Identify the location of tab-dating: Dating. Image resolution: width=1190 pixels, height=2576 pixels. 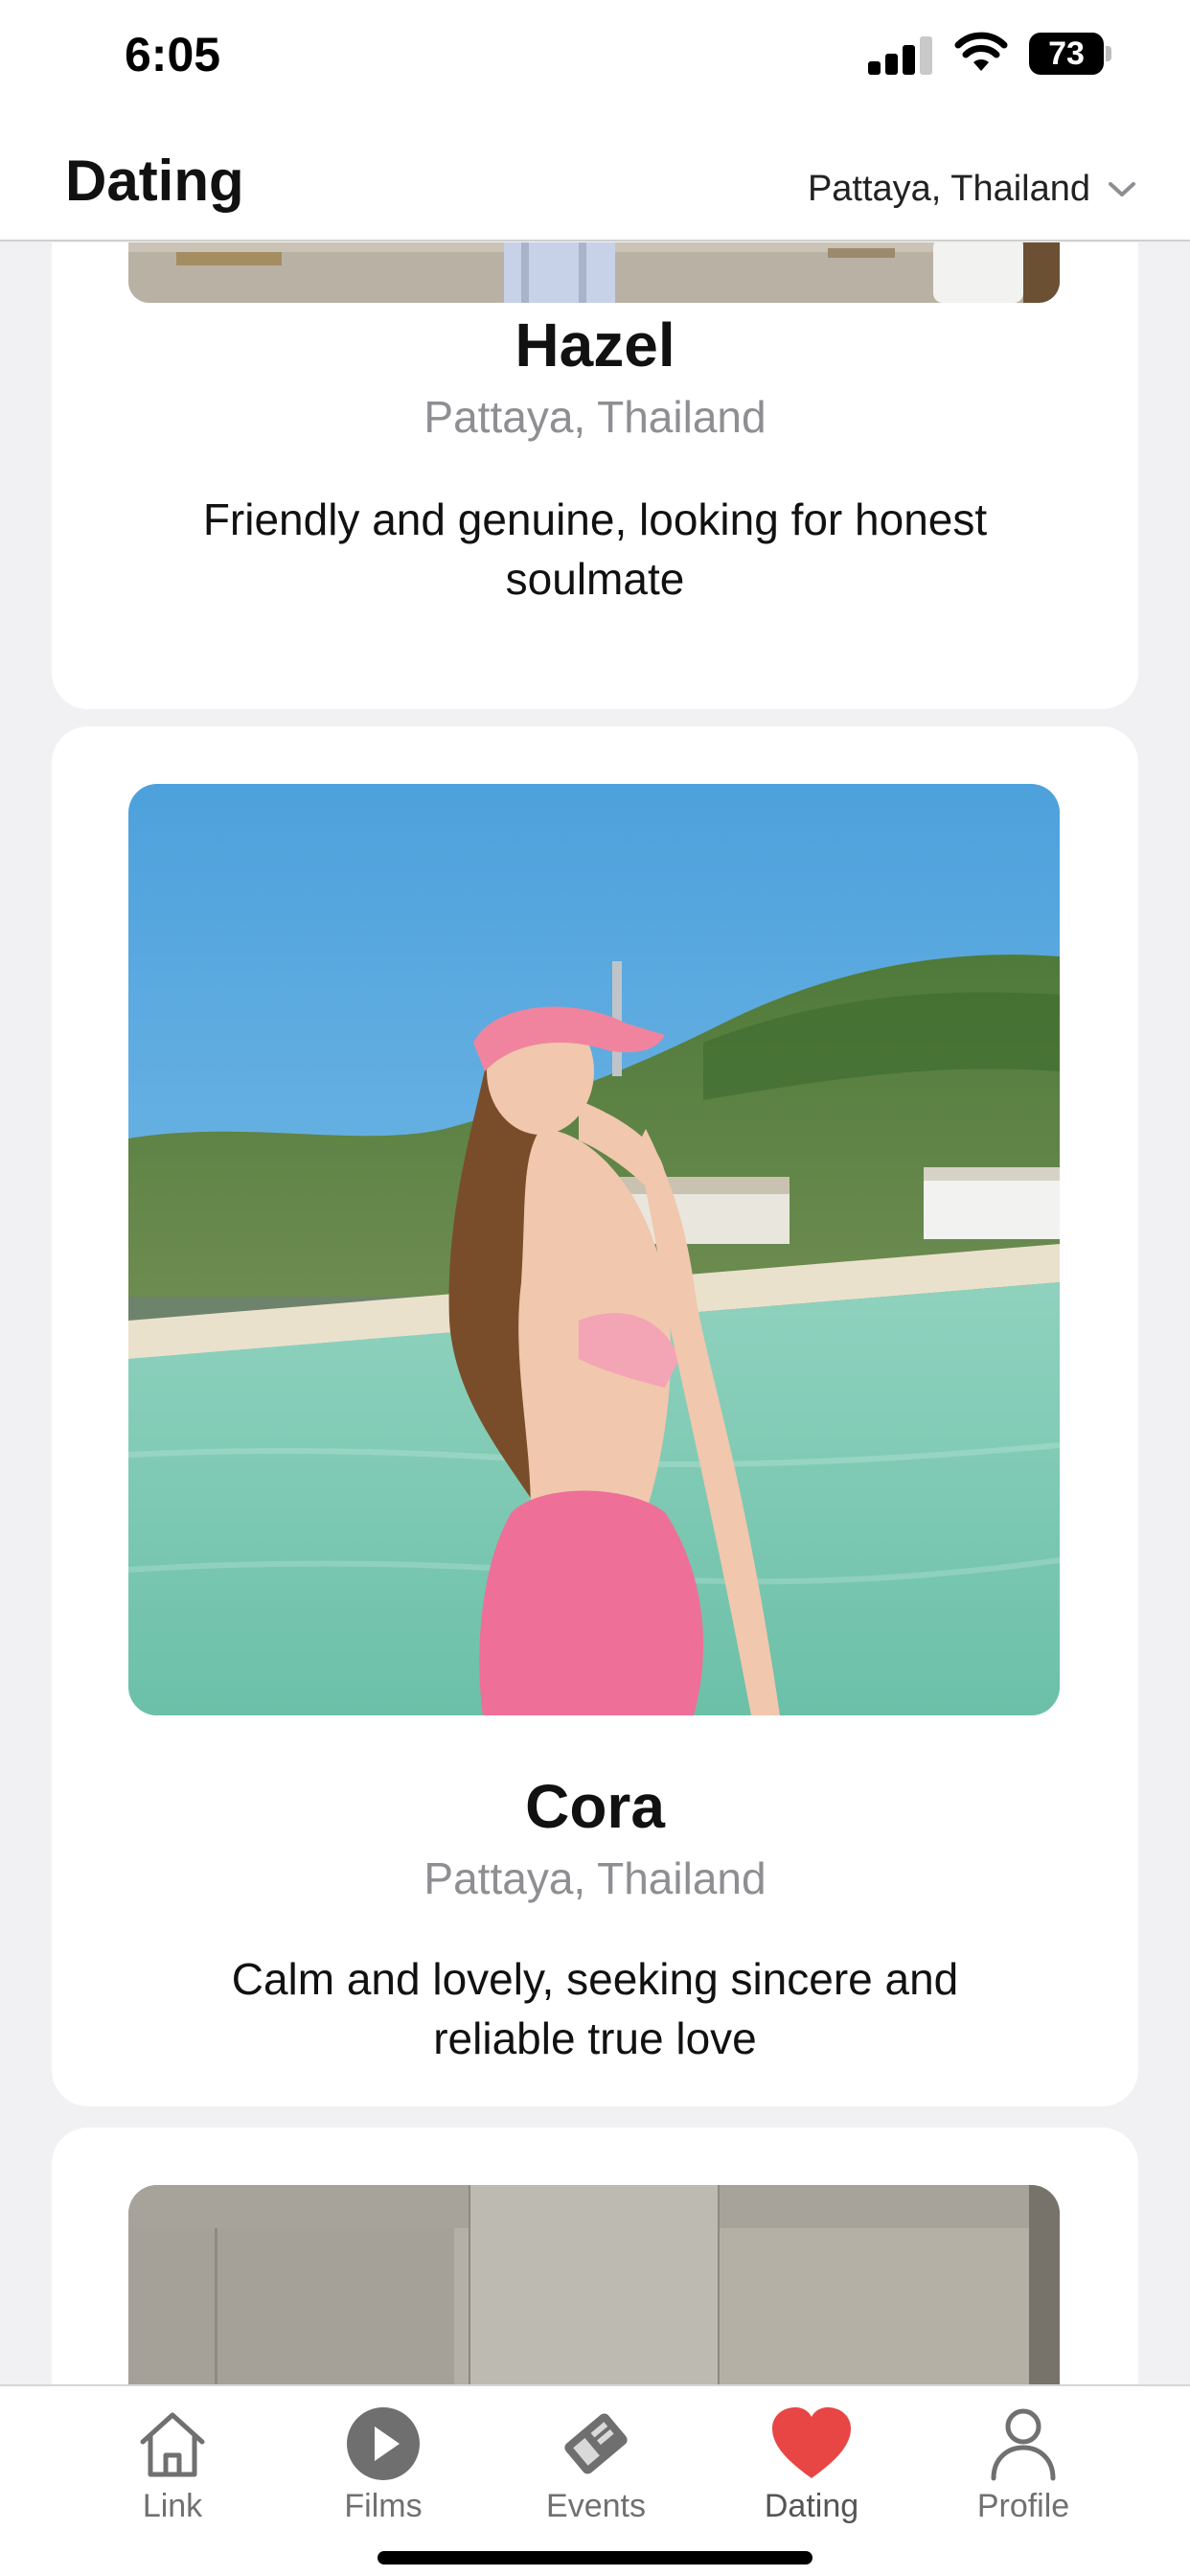
(811, 2475).